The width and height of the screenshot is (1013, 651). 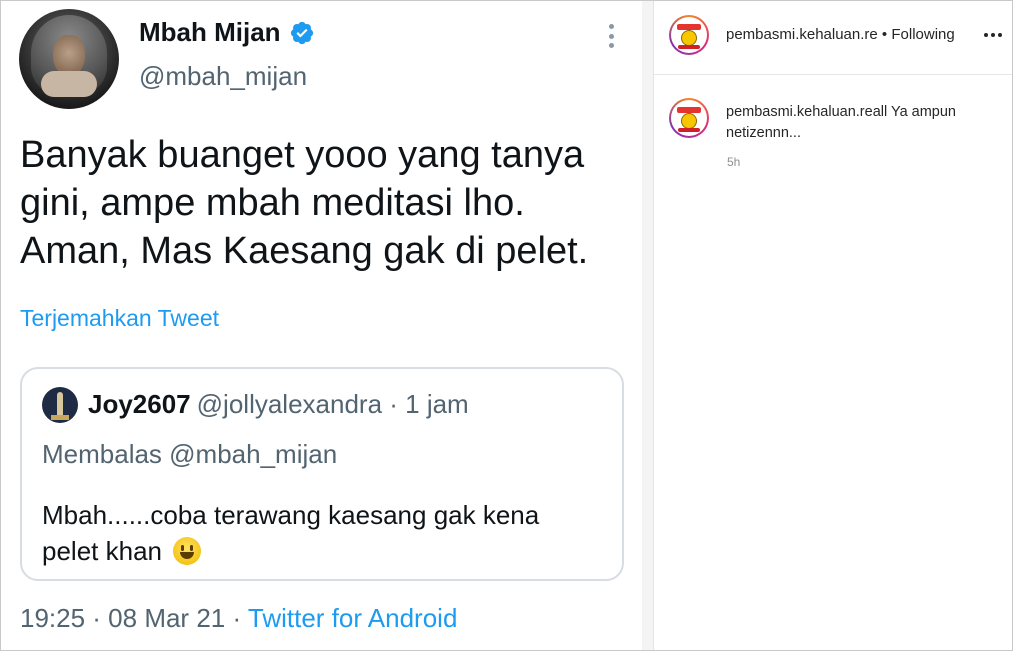 I want to click on verified-badge-icon, so click(x=301, y=32).